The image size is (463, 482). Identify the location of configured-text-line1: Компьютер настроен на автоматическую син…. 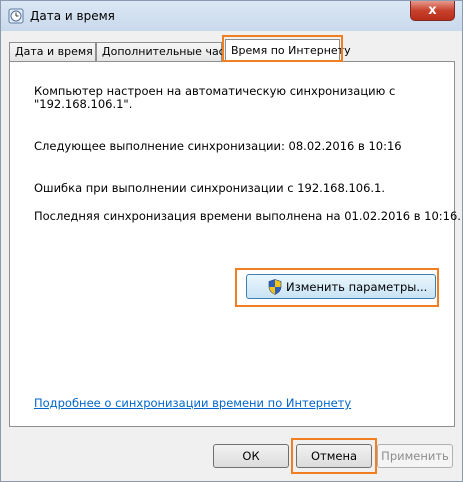
(215, 91).